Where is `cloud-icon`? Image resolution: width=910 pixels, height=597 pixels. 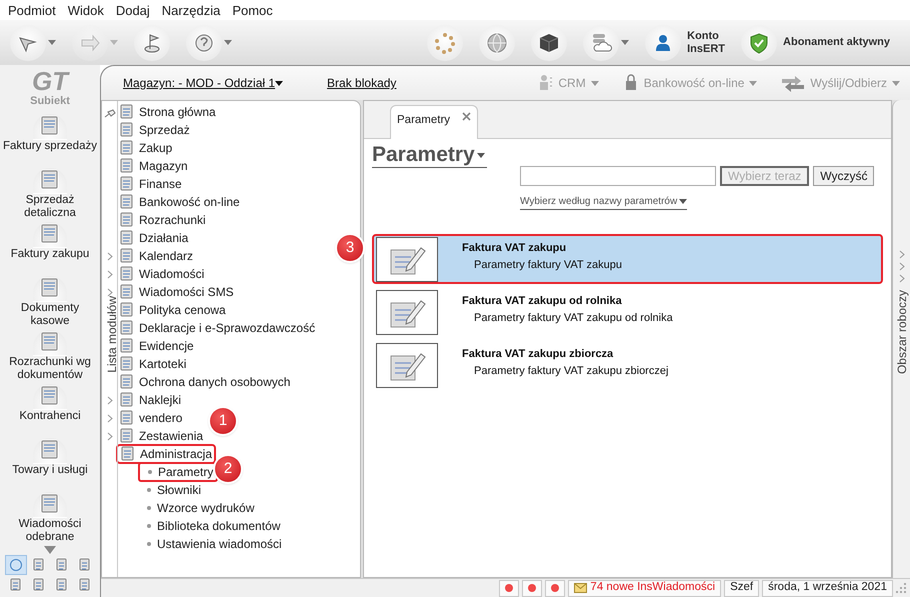
cloud-icon is located at coordinates (601, 43).